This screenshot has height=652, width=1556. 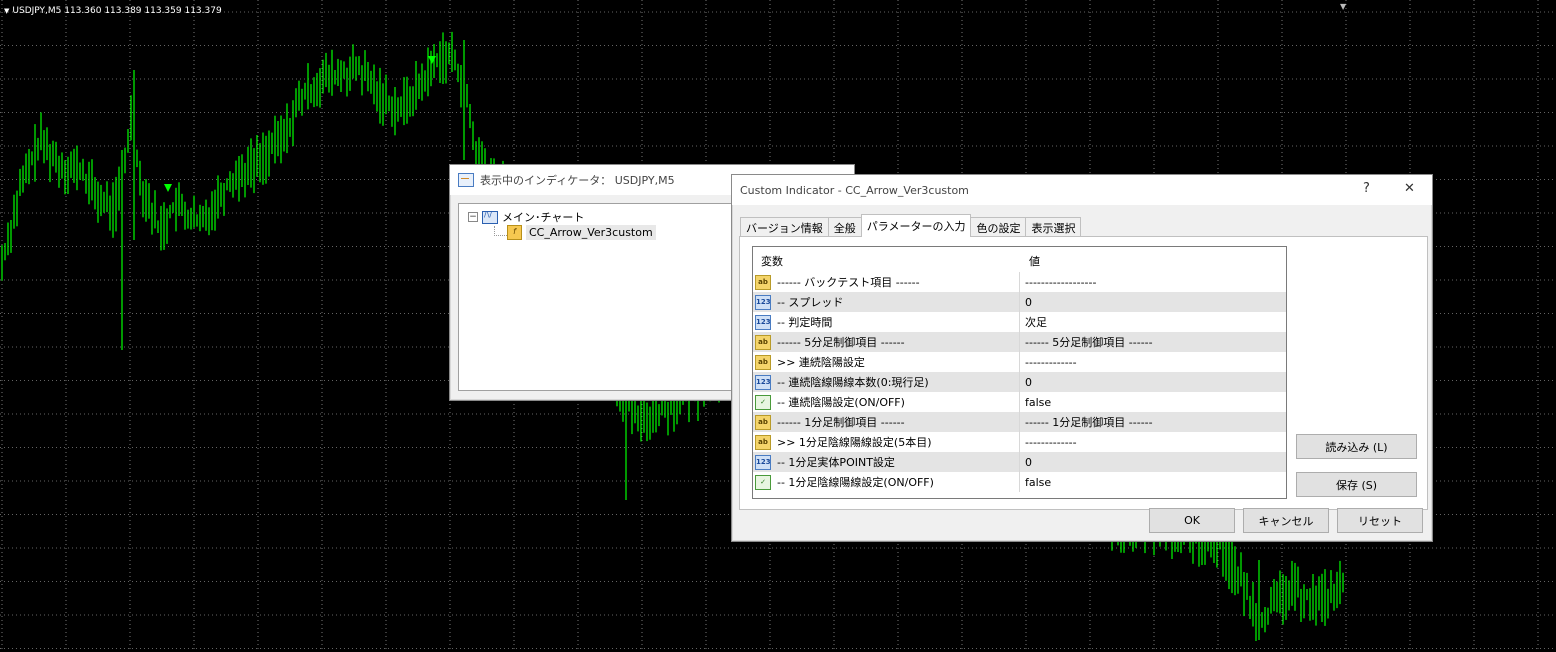 What do you see at coordinates (844, 227) in the screenshot?
I see `tab-general: 全般` at bounding box center [844, 227].